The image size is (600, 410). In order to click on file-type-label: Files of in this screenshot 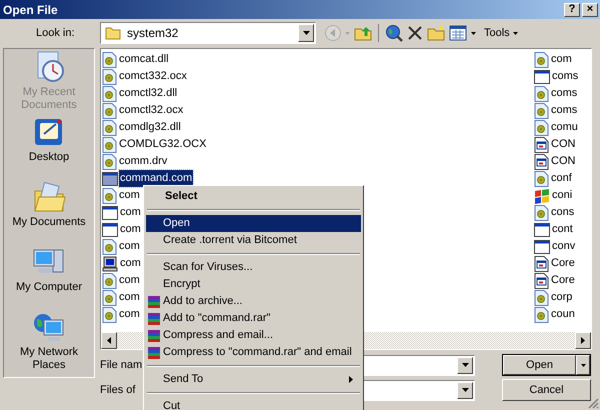, I will do `click(118, 390)`.